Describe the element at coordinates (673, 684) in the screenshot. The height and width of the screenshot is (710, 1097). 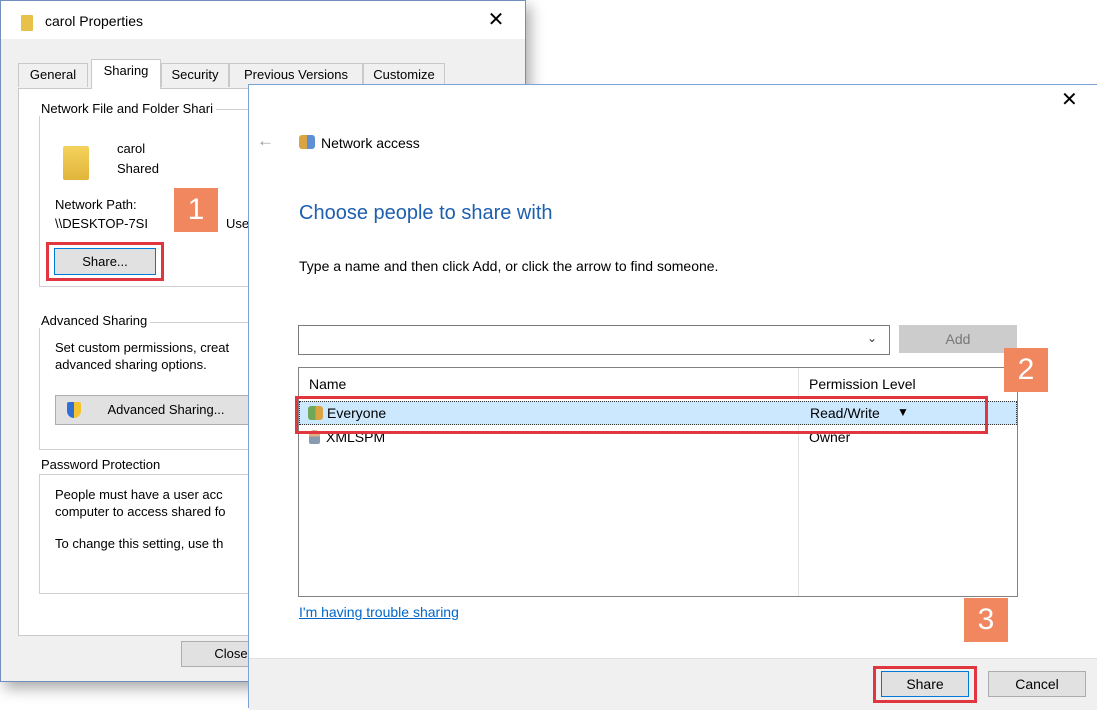
I see `dialog-footer: Share Cancel` at that location.